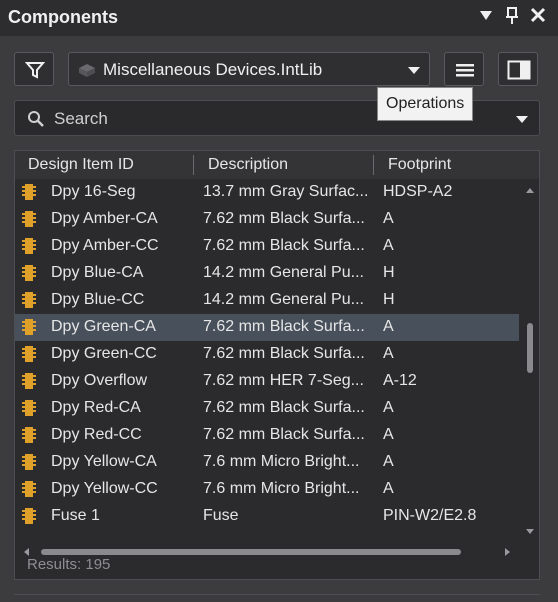  Describe the element at coordinates (36, 119) in the screenshot. I see `search-icon` at that location.